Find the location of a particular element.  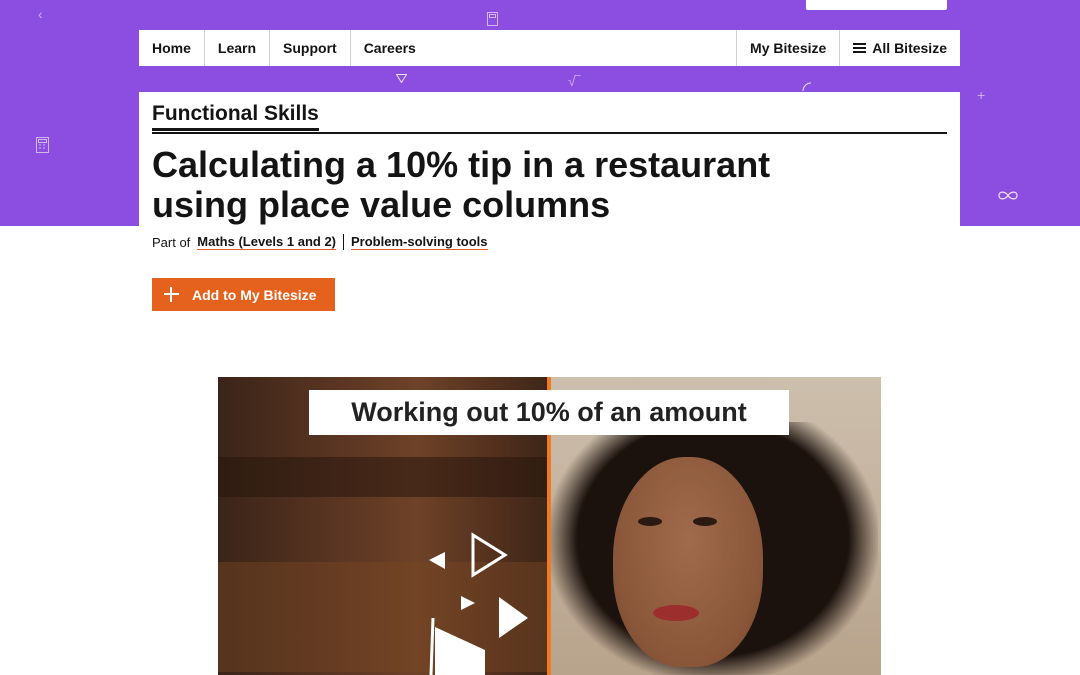

divider is located at coordinates (344, 242).